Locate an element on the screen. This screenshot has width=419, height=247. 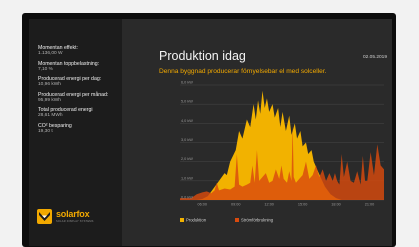
stat-value: 28,61 MWh is located at coordinates (50, 115).